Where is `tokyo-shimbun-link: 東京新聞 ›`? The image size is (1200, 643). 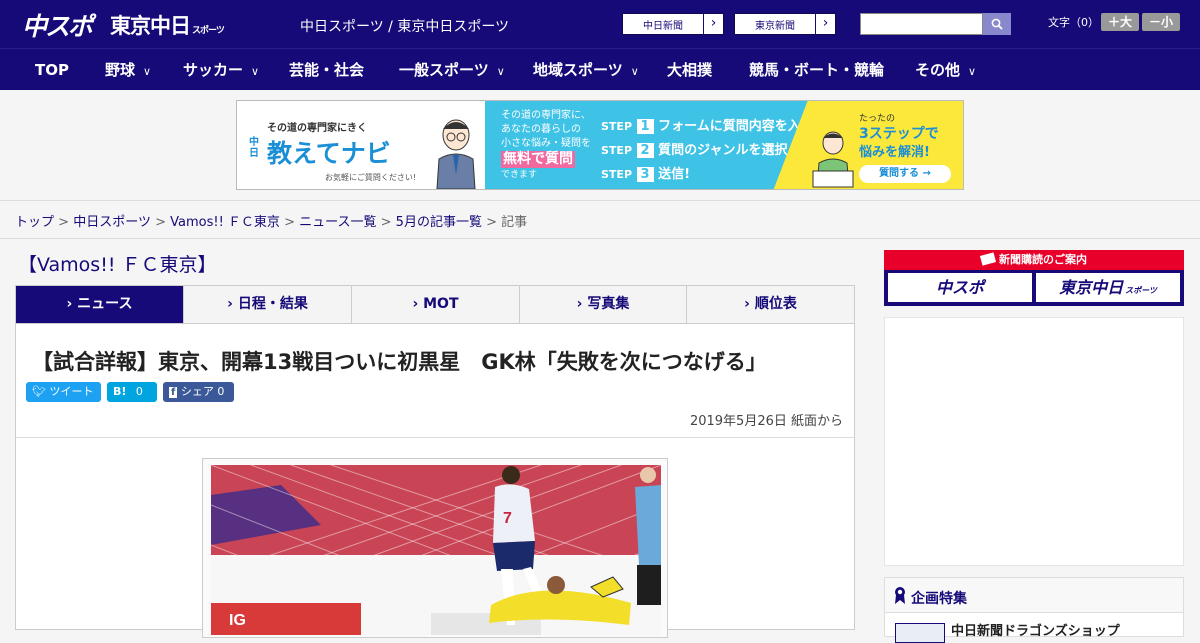 tokyo-shimbun-link: 東京新聞 › is located at coordinates (785, 24).